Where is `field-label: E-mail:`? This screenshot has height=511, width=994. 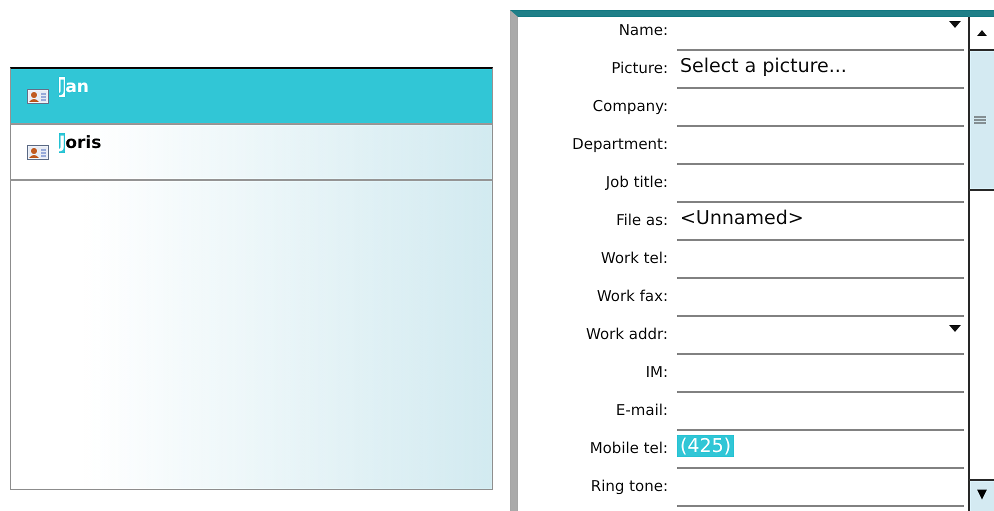
field-label: E-mail: is located at coordinates (641, 410).